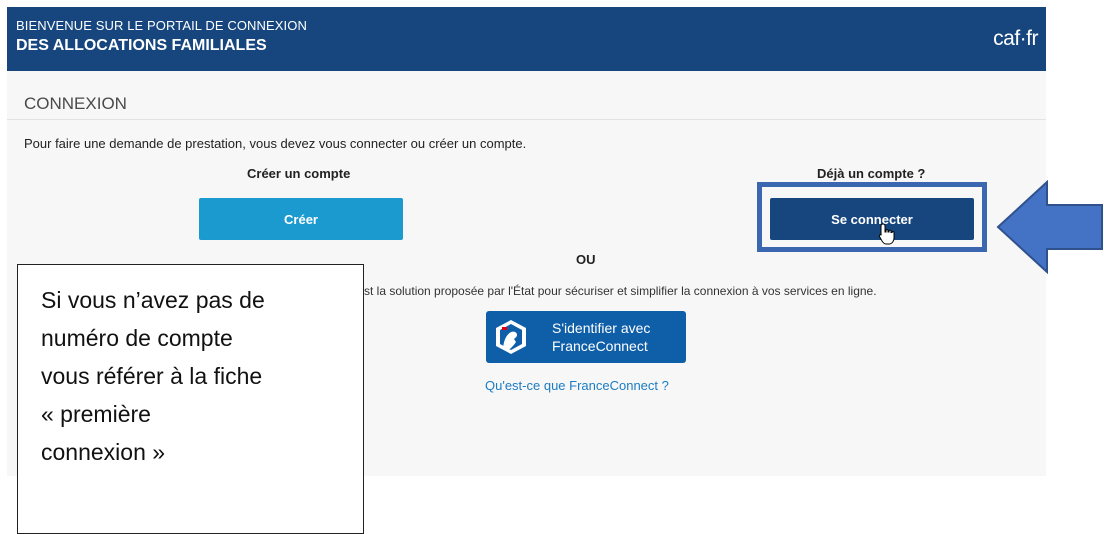 The image size is (1104, 534). I want to click on or-separator: OU, so click(586, 259).